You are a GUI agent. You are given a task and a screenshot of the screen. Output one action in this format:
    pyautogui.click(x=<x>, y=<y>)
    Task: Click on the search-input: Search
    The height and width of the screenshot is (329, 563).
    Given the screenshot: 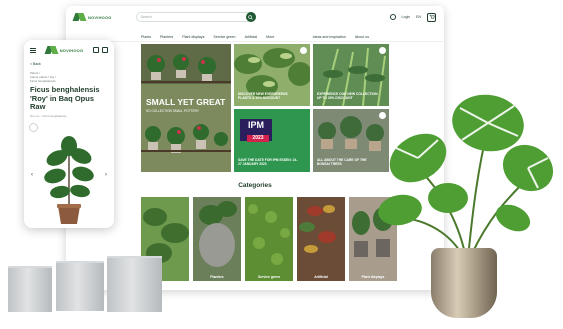 What is the action you would take?
    pyautogui.click(x=195, y=17)
    